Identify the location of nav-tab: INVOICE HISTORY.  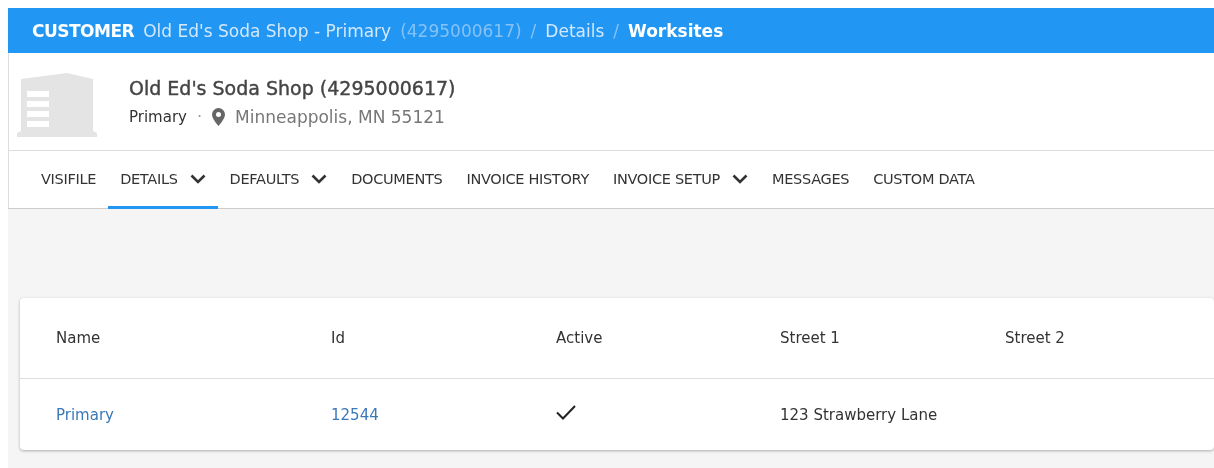
(527, 180).